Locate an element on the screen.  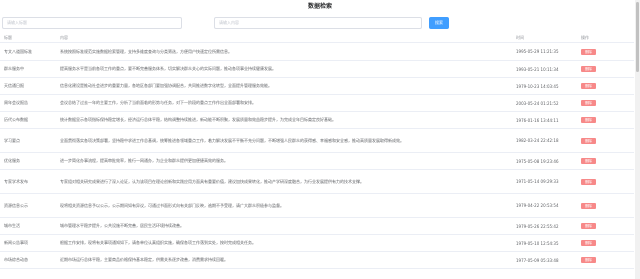
row-title: 学习要点 is located at coordinates (12, 140).